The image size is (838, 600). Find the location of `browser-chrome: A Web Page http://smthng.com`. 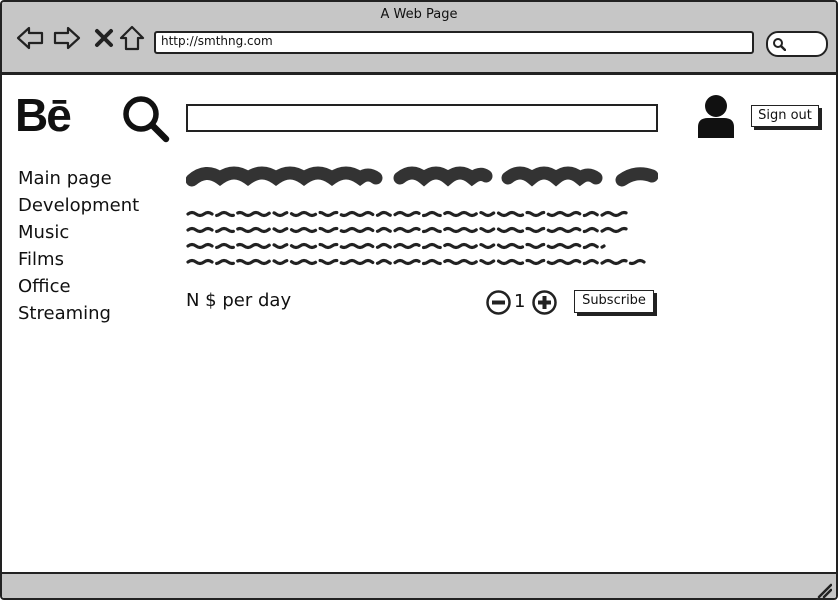

browser-chrome: A Web Page http://smthng.com is located at coordinates (419, 38).